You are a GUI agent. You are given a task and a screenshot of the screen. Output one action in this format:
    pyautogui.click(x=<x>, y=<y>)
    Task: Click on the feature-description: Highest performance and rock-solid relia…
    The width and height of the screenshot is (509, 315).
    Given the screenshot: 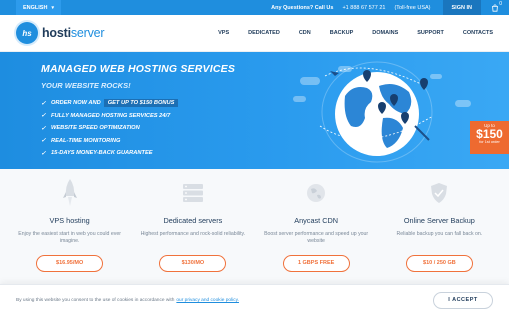 What is the action you would take?
    pyautogui.click(x=193, y=234)
    